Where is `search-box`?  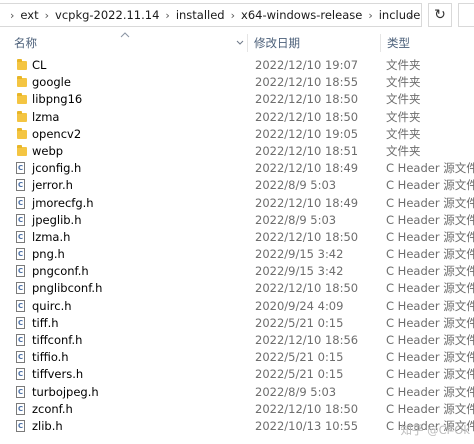
search-box is located at coordinates (466, 15).